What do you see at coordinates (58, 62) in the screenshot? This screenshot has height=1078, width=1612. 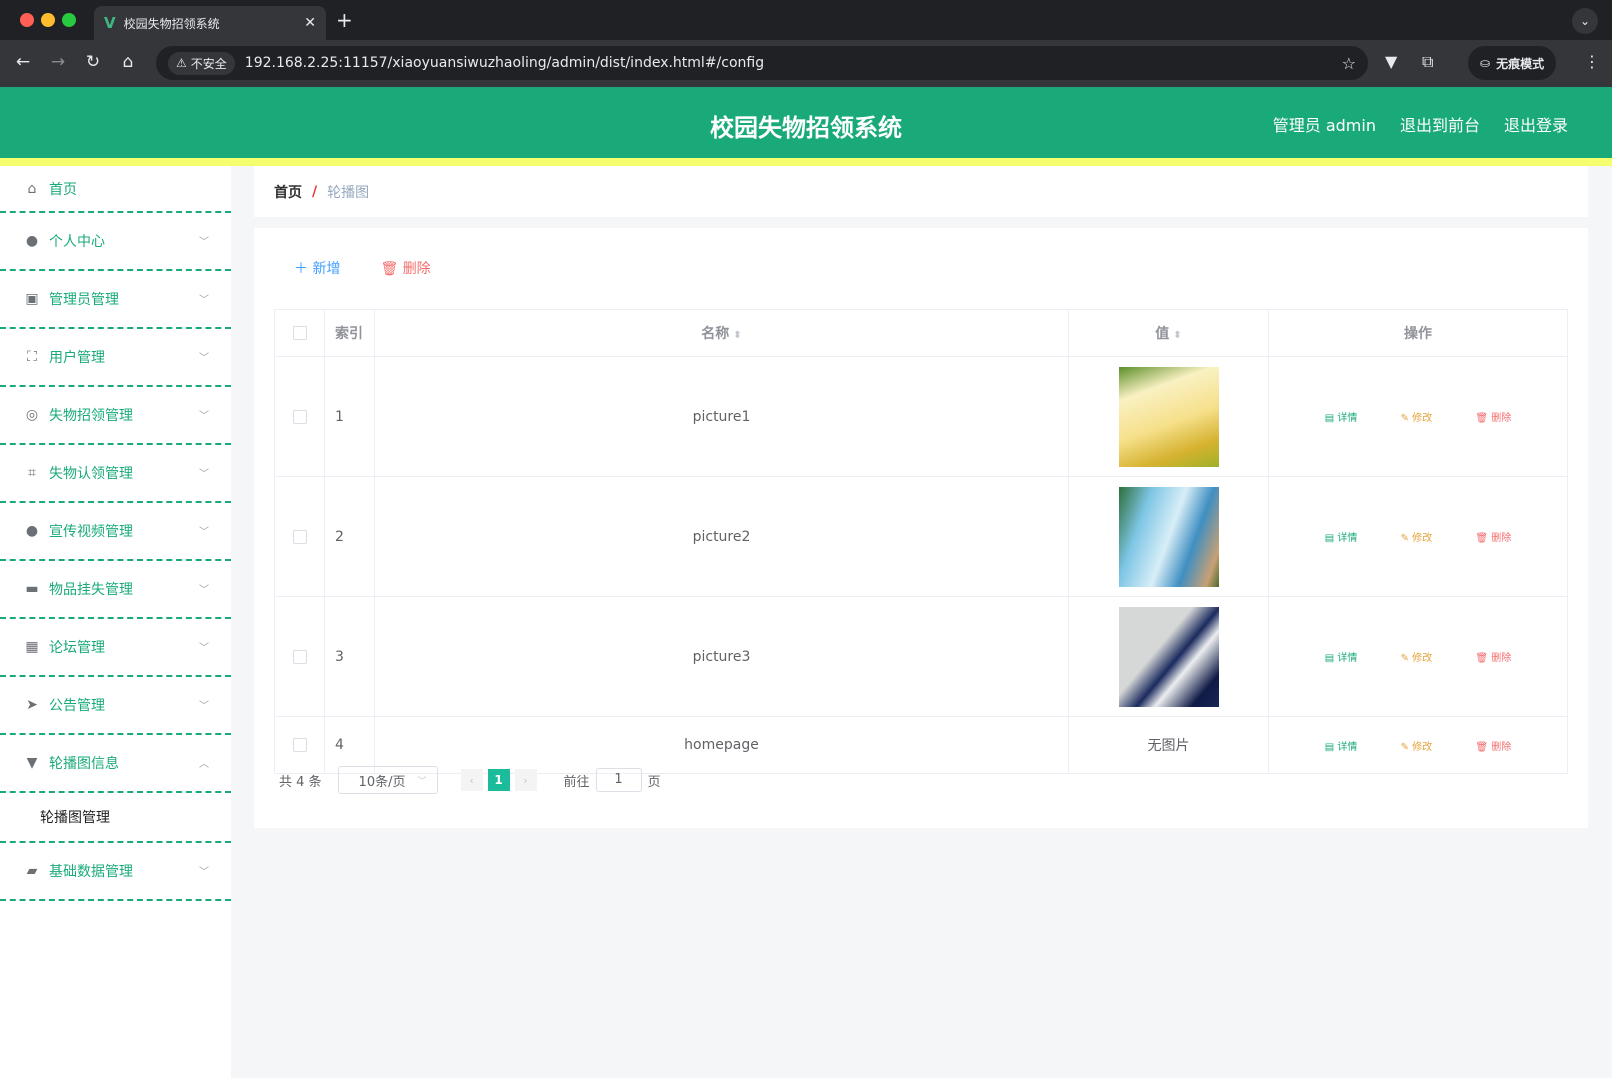 I see `forward-arrow-icon: →` at bounding box center [58, 62].